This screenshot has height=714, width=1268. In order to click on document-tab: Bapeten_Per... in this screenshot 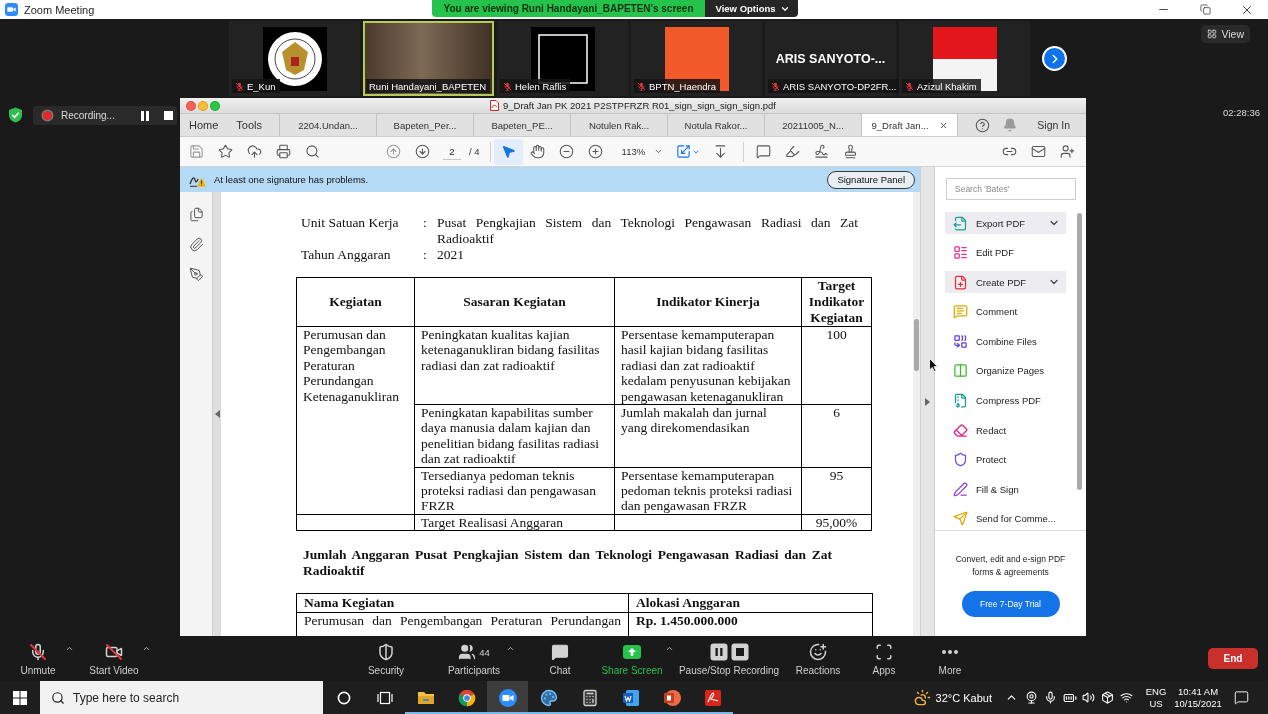, I will do `click(425, 125)`.